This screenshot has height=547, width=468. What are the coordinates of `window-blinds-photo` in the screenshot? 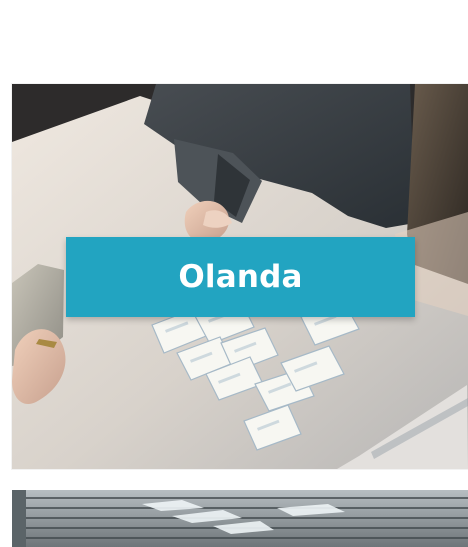 It's located at (240, 518).